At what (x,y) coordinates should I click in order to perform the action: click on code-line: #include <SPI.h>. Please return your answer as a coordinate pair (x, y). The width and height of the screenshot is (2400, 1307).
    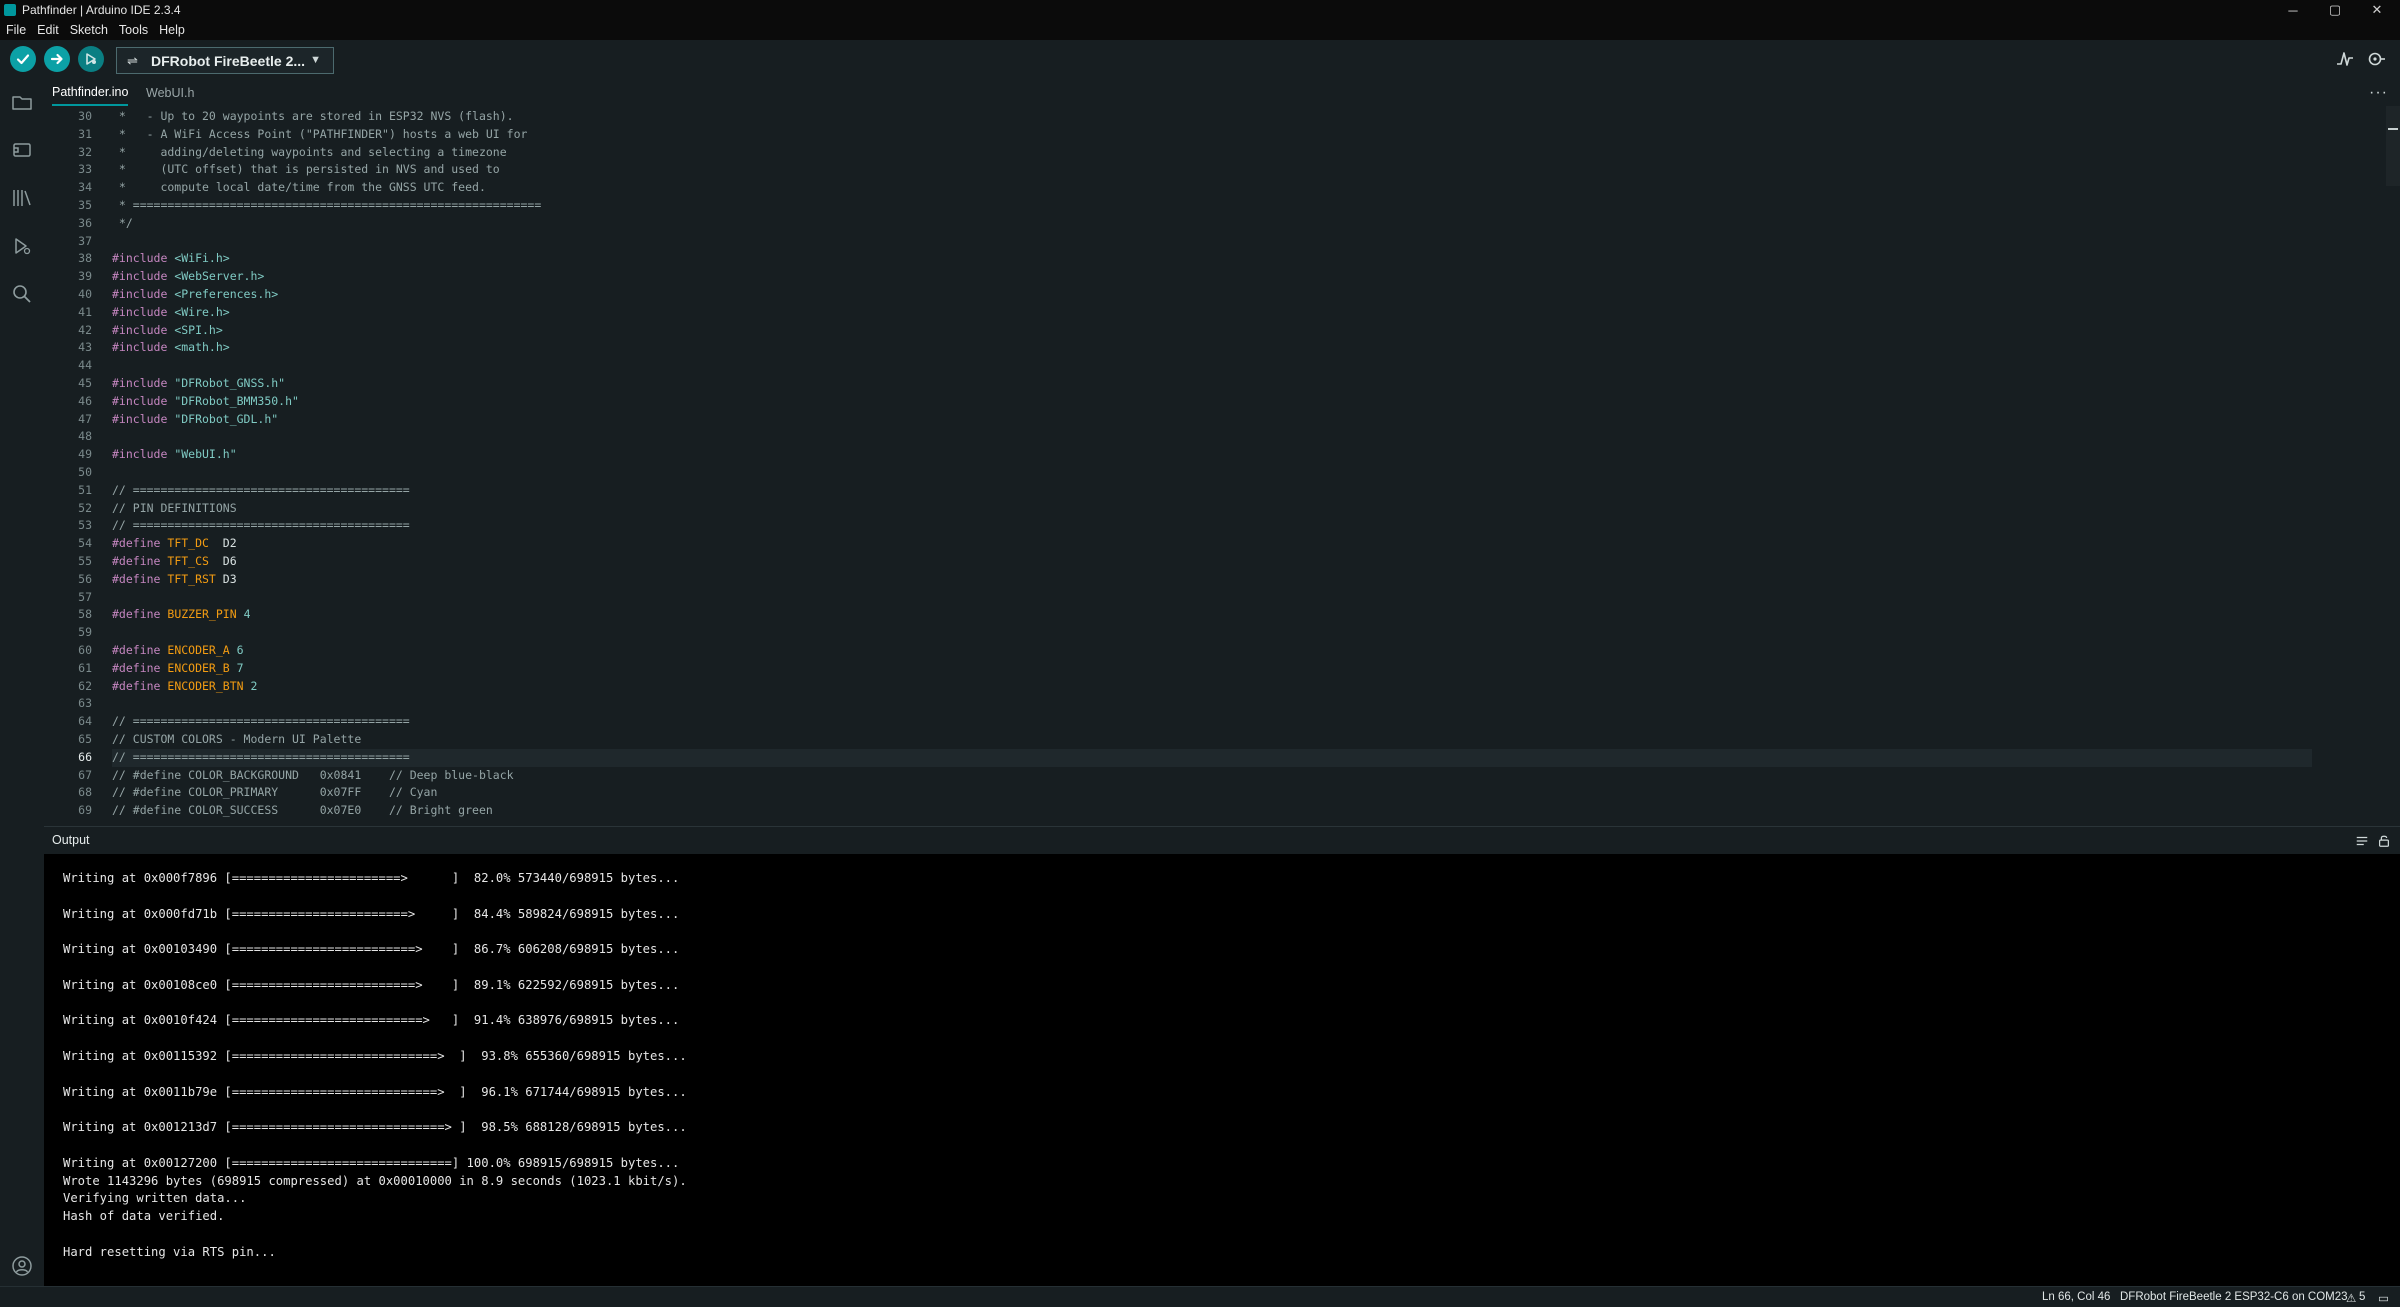
    Looking at the image, I should click on (167, 331).